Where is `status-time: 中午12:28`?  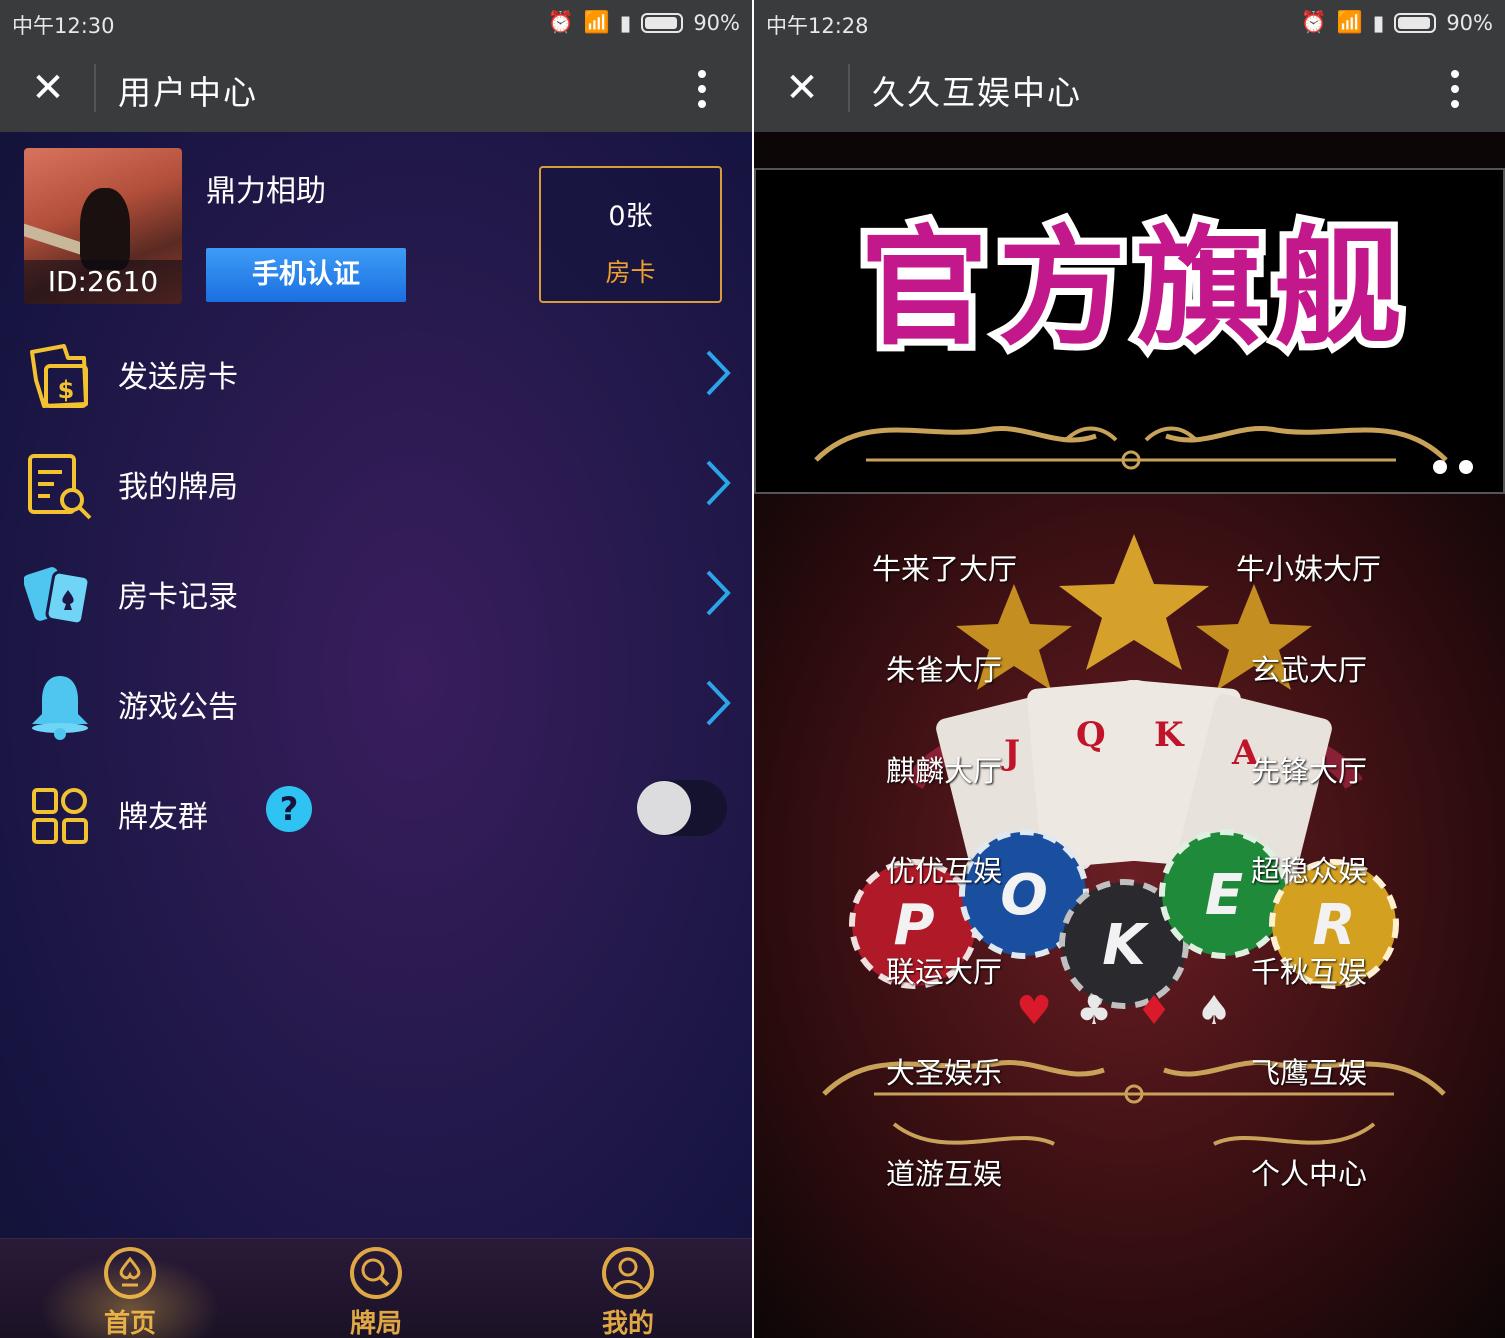 status-time: 中午12:28 is located at coordinates (817, 26).